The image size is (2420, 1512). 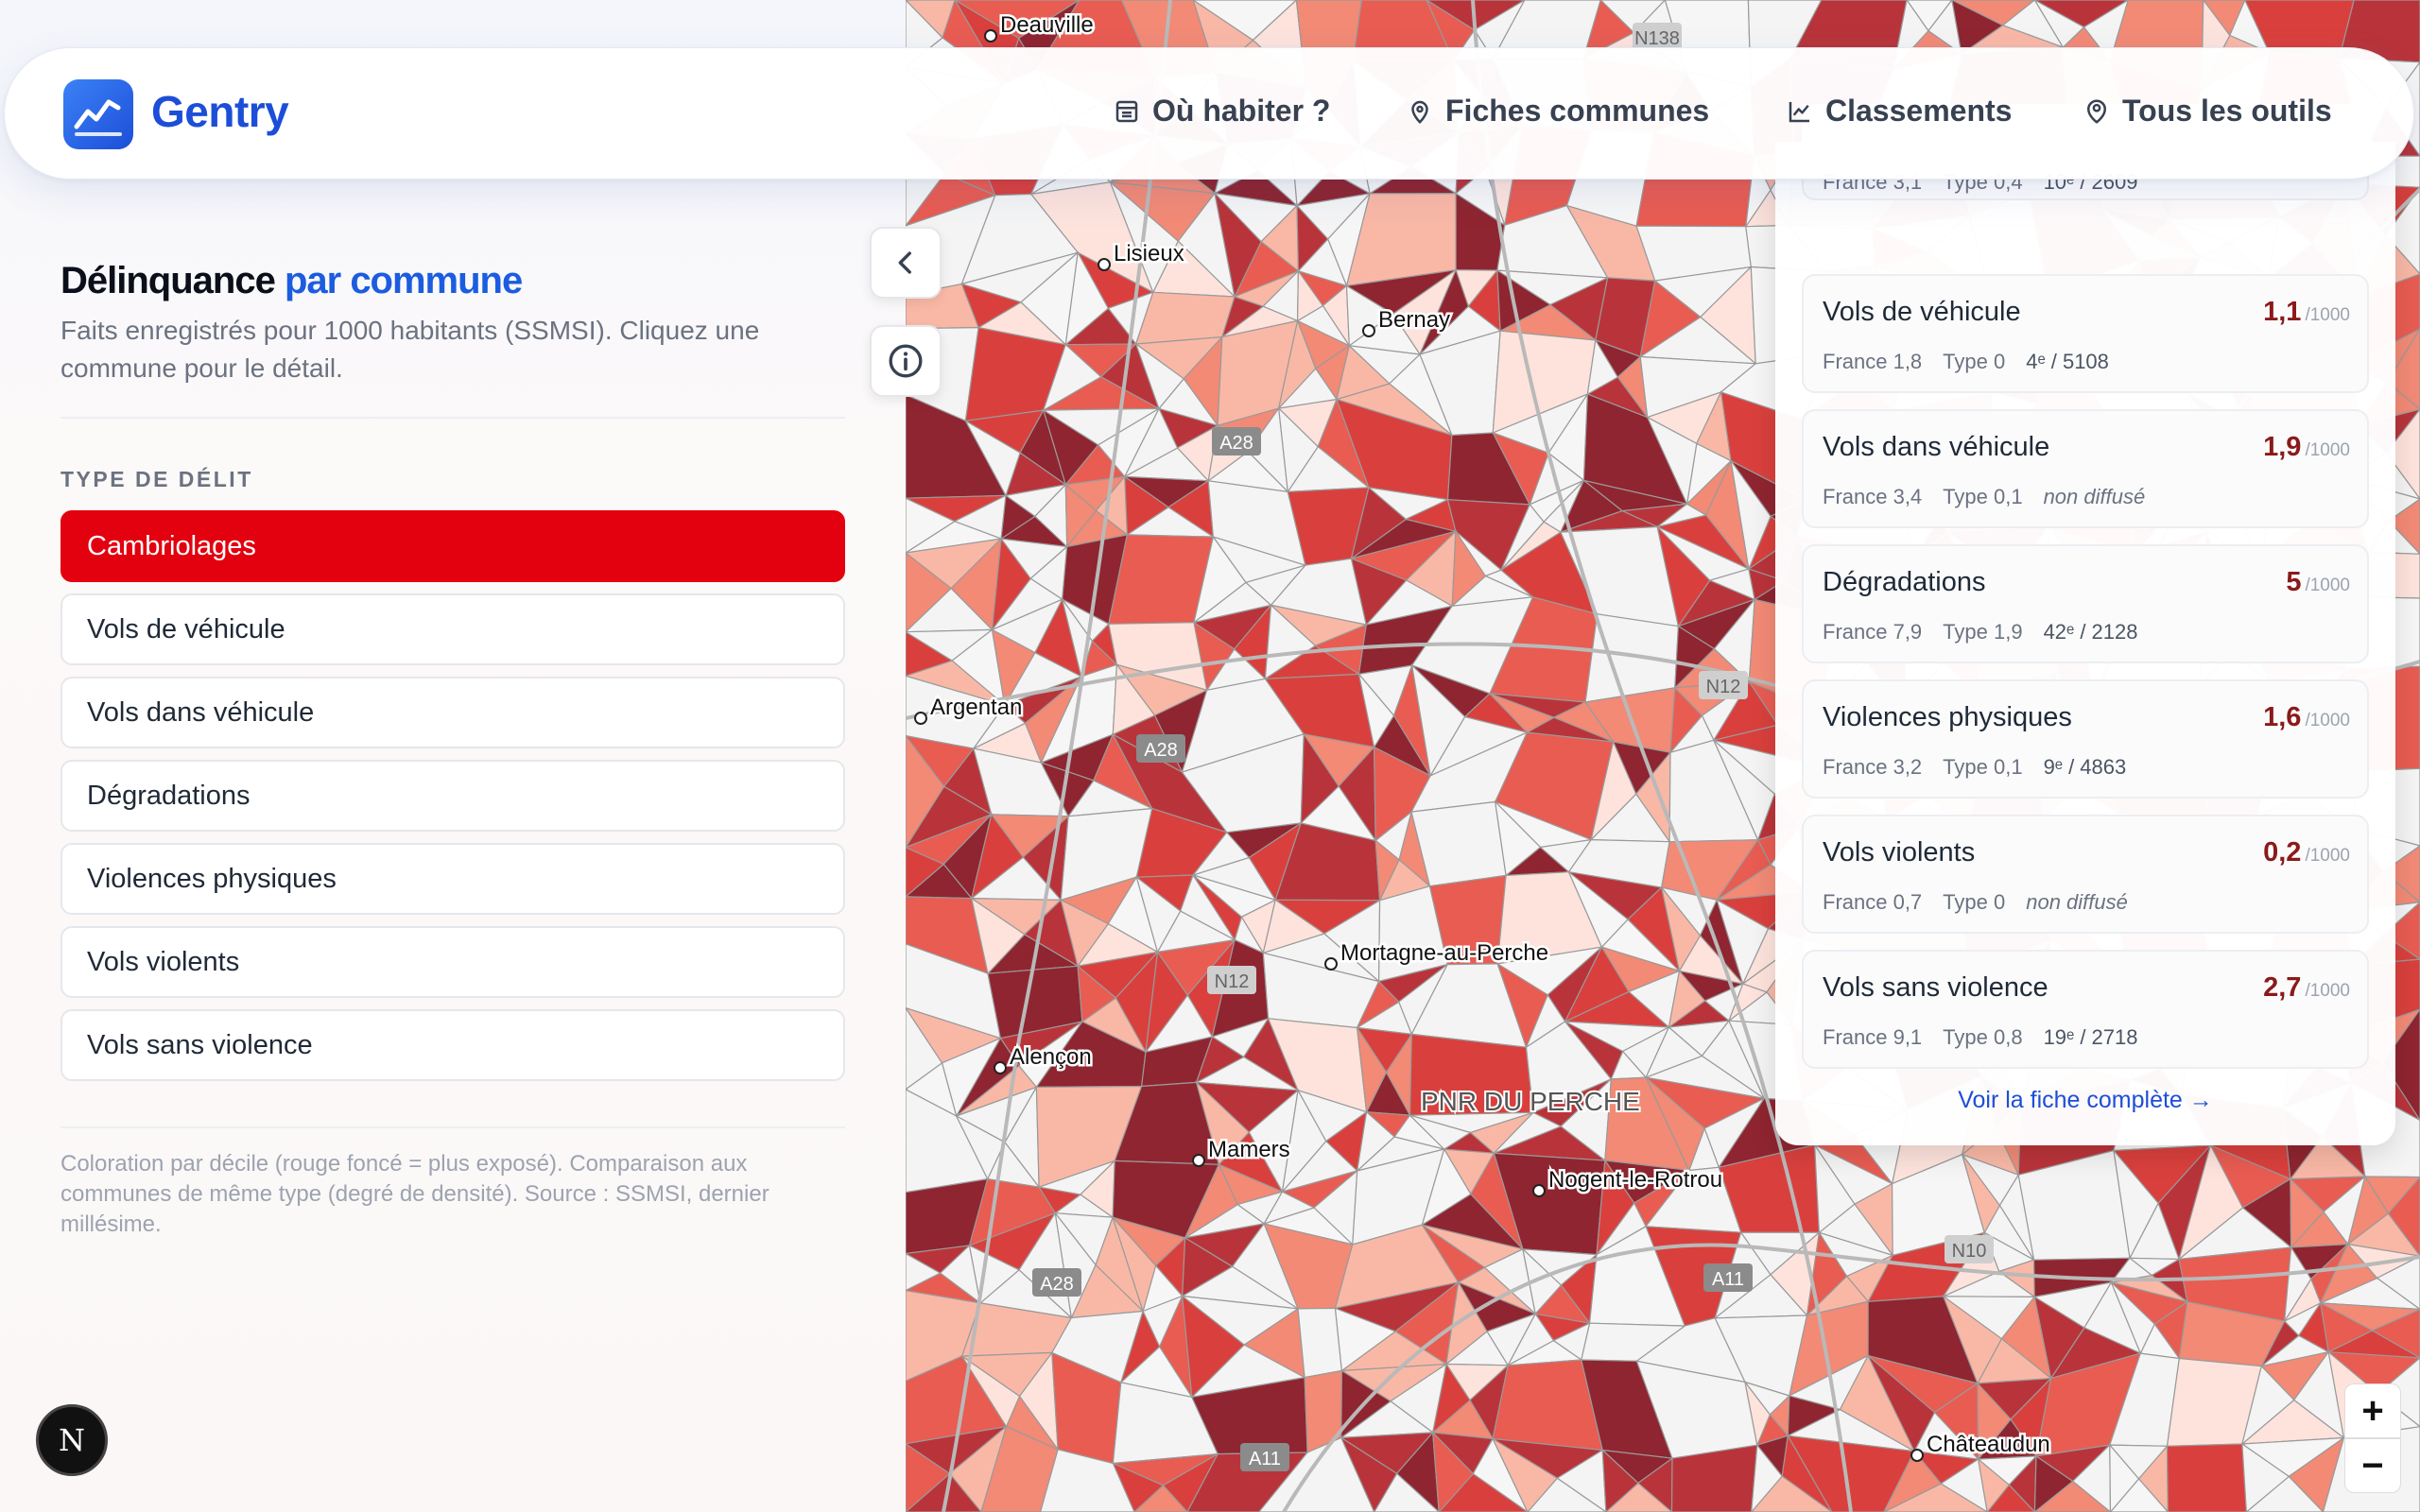 I want to click on trend-logo-icon, so click(x=98, y=117).